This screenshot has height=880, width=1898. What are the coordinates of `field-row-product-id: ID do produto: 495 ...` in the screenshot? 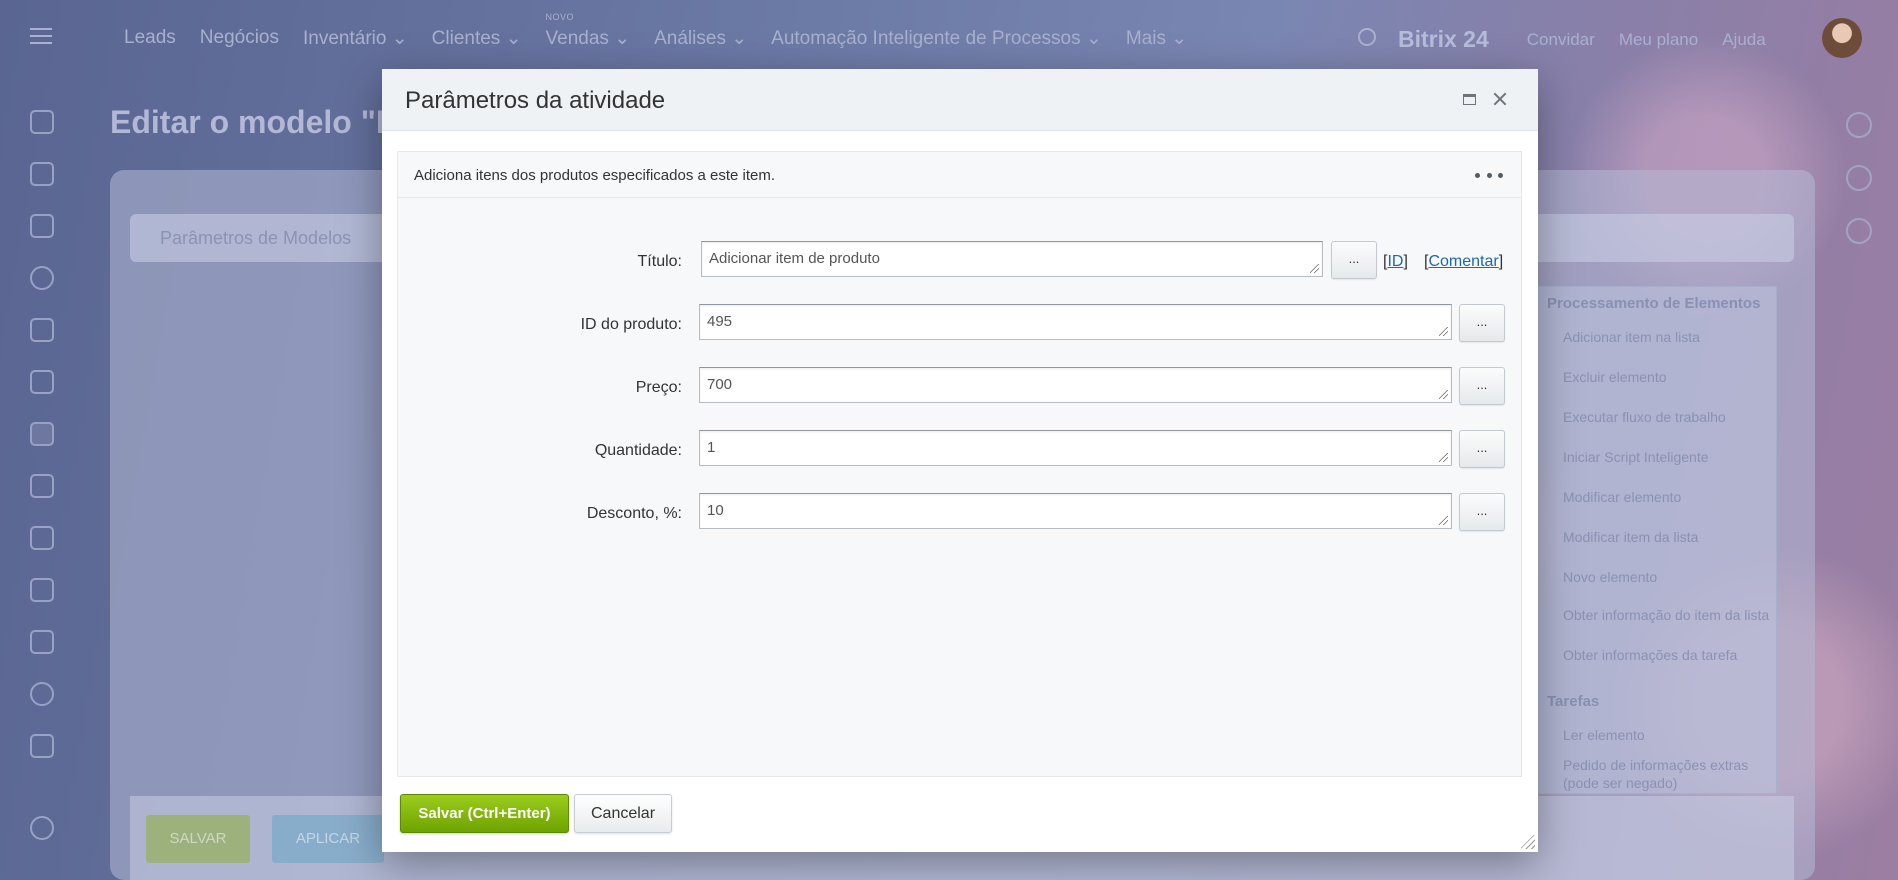 It's located at (959, 324).